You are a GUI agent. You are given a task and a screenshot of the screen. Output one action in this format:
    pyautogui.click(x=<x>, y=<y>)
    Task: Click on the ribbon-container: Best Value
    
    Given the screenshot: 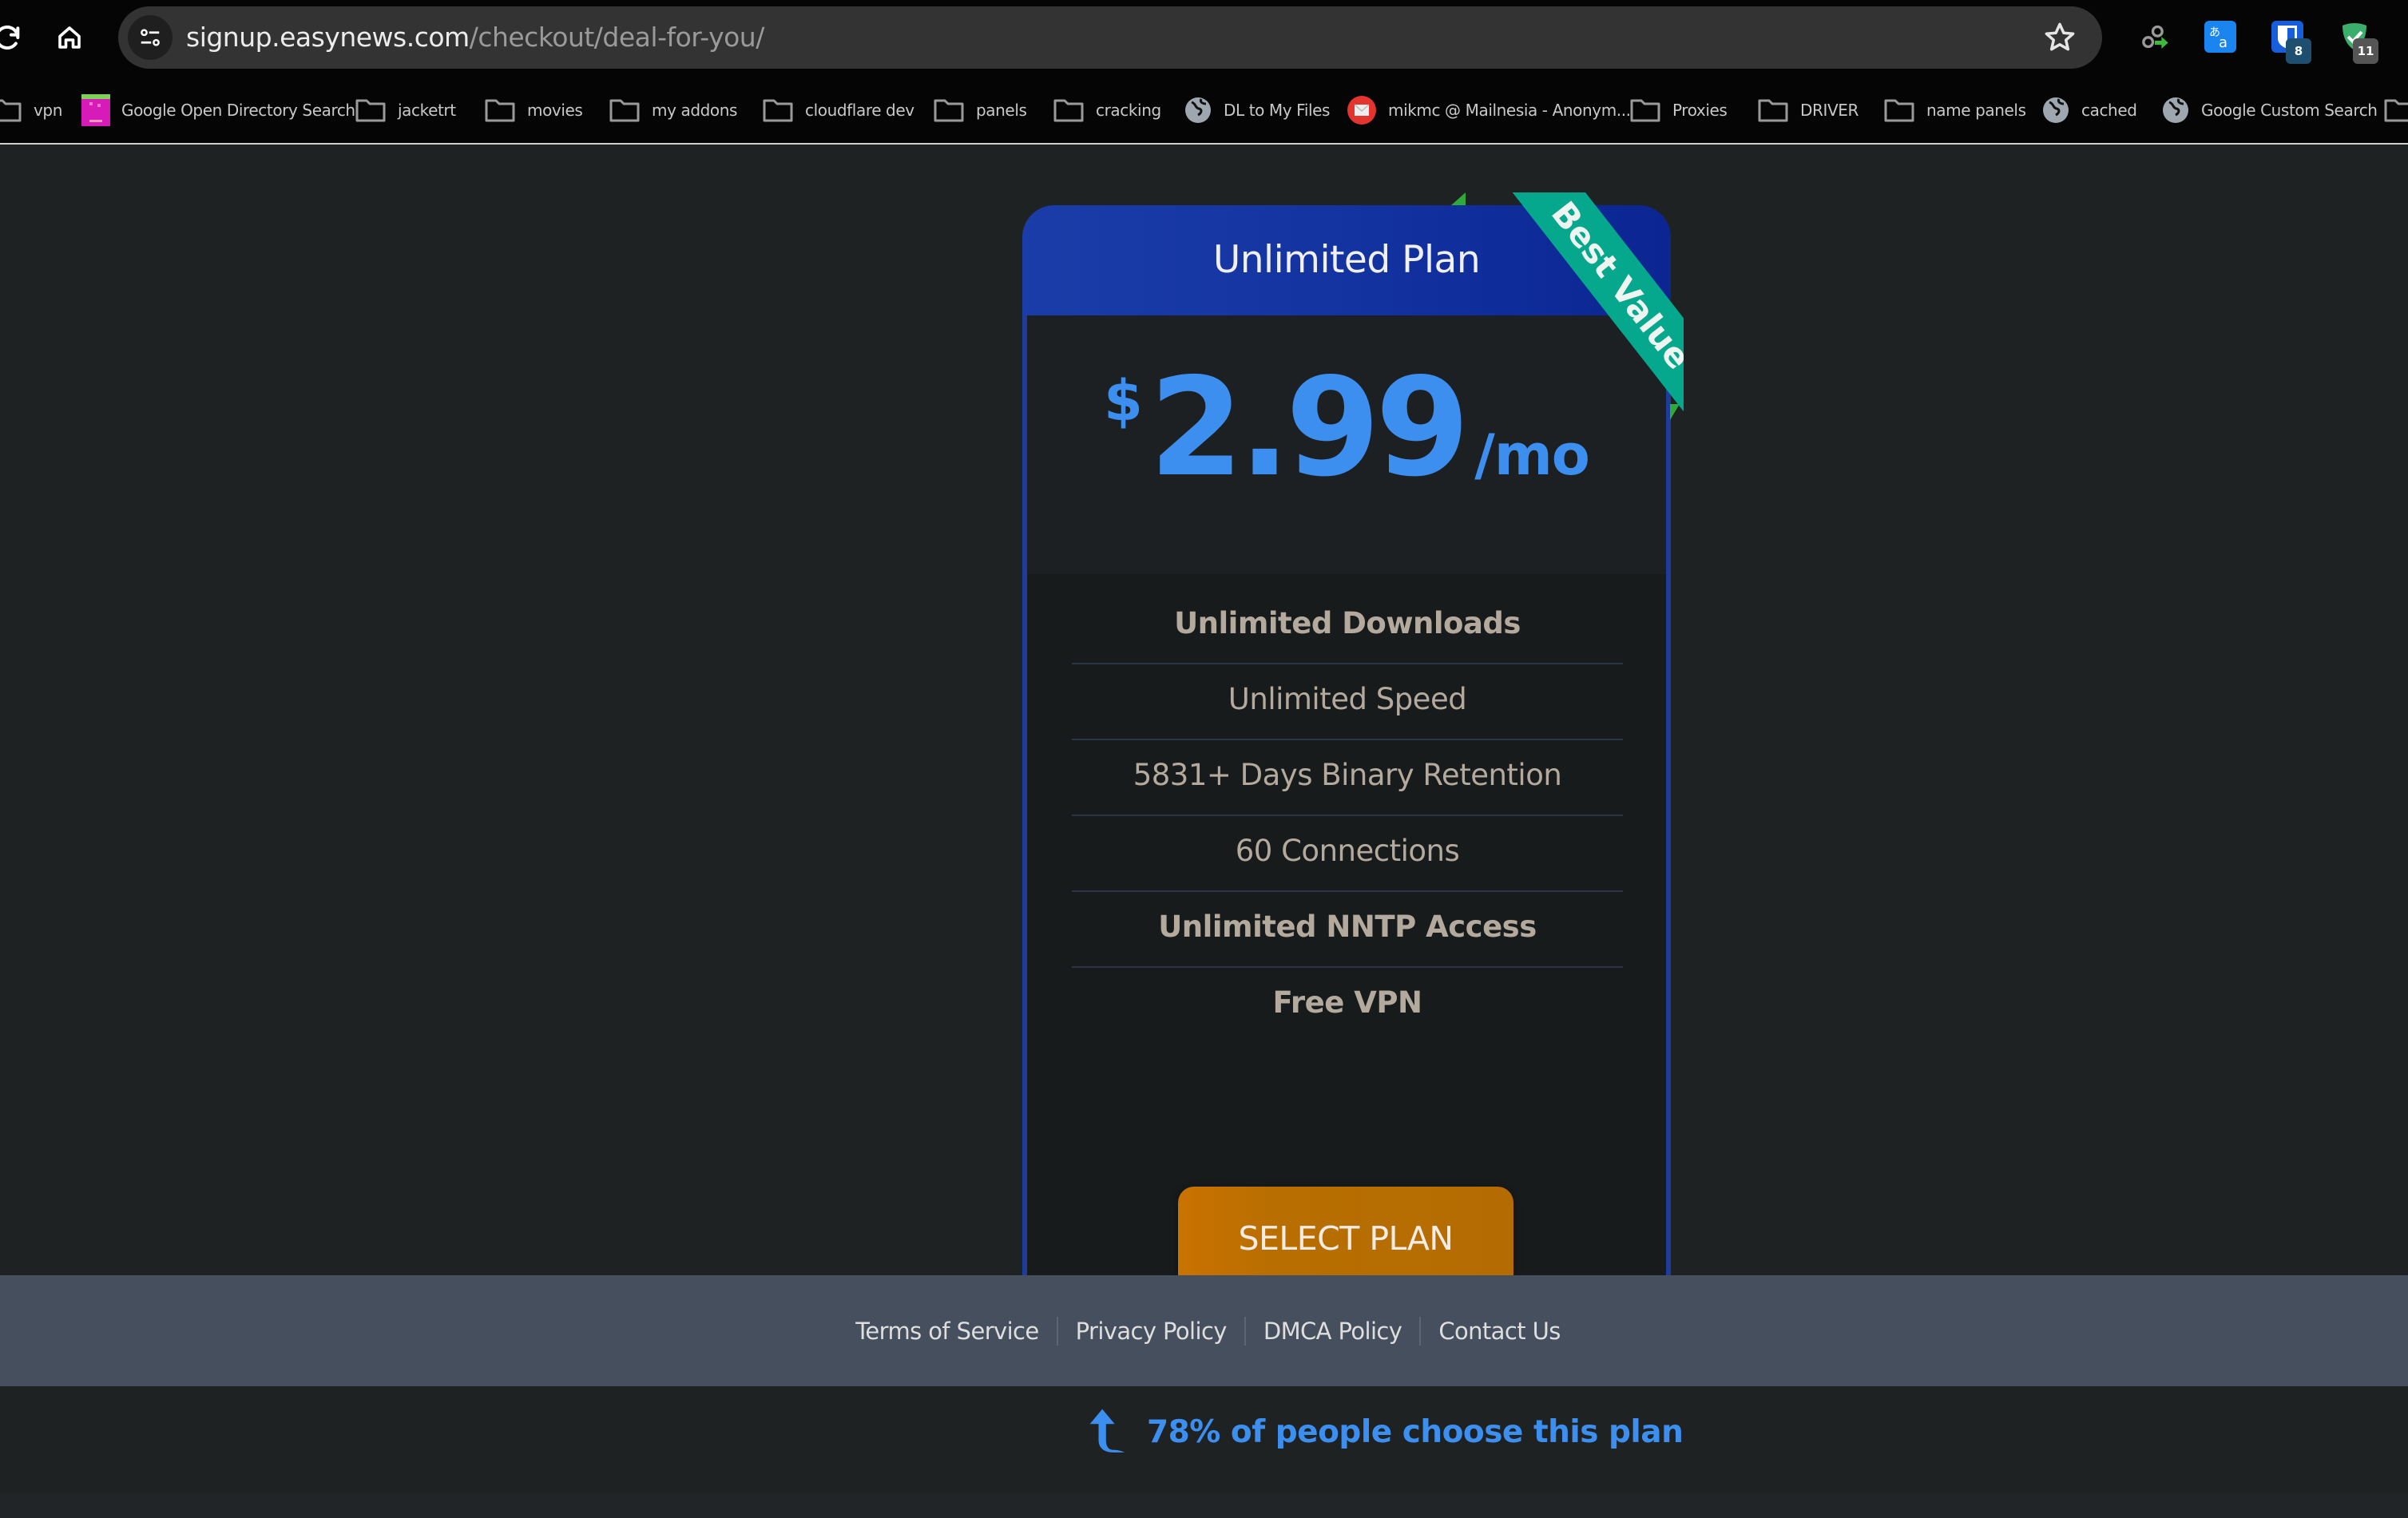 What is the action you would take?
    pyautogui.click(x=1561, y=312)
    